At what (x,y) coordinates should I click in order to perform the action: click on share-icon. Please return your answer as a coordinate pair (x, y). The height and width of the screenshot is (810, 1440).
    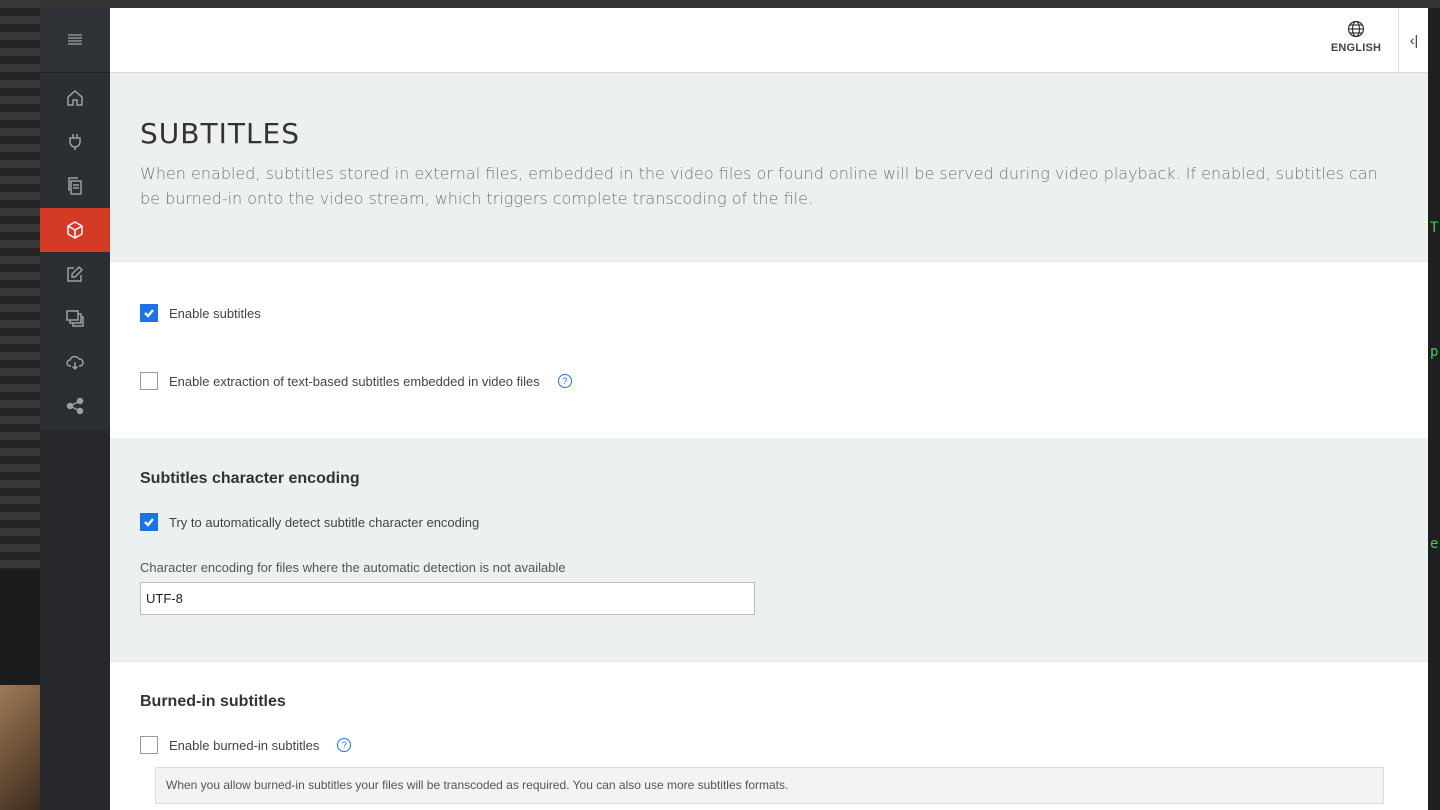
    Looking at the image, I should click on (75, 406).